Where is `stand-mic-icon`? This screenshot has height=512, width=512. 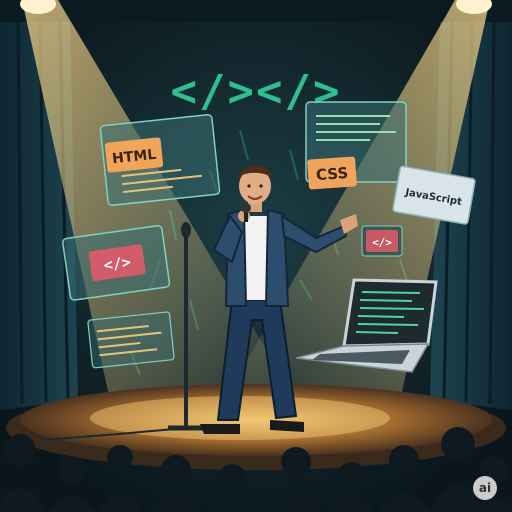
stand-mic-icon is located at coordinates (186, 230).